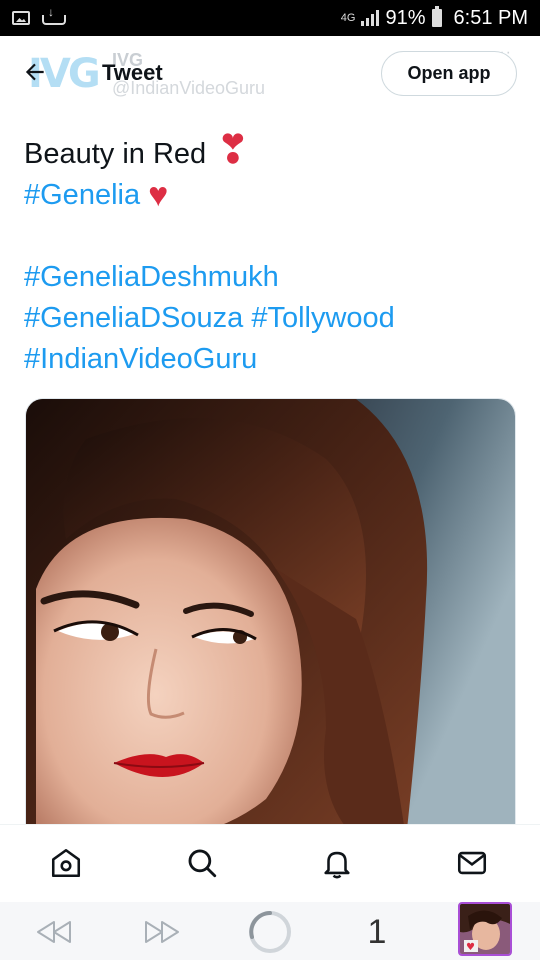 The width and height of the screenshot is (540, 960). I want to click on thumbnail-image: ♥, so click(485, 929).